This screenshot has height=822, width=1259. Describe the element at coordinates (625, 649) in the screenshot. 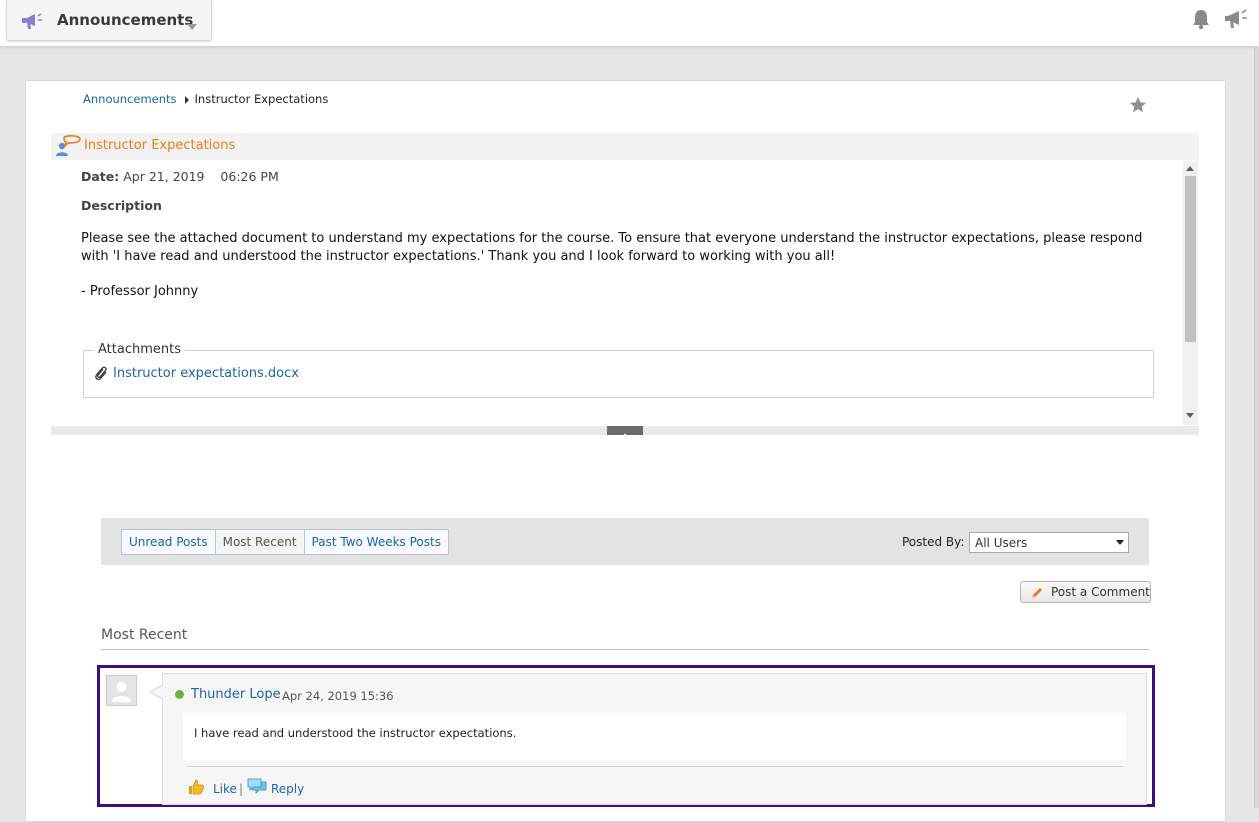

I see `section-divider` at that location.